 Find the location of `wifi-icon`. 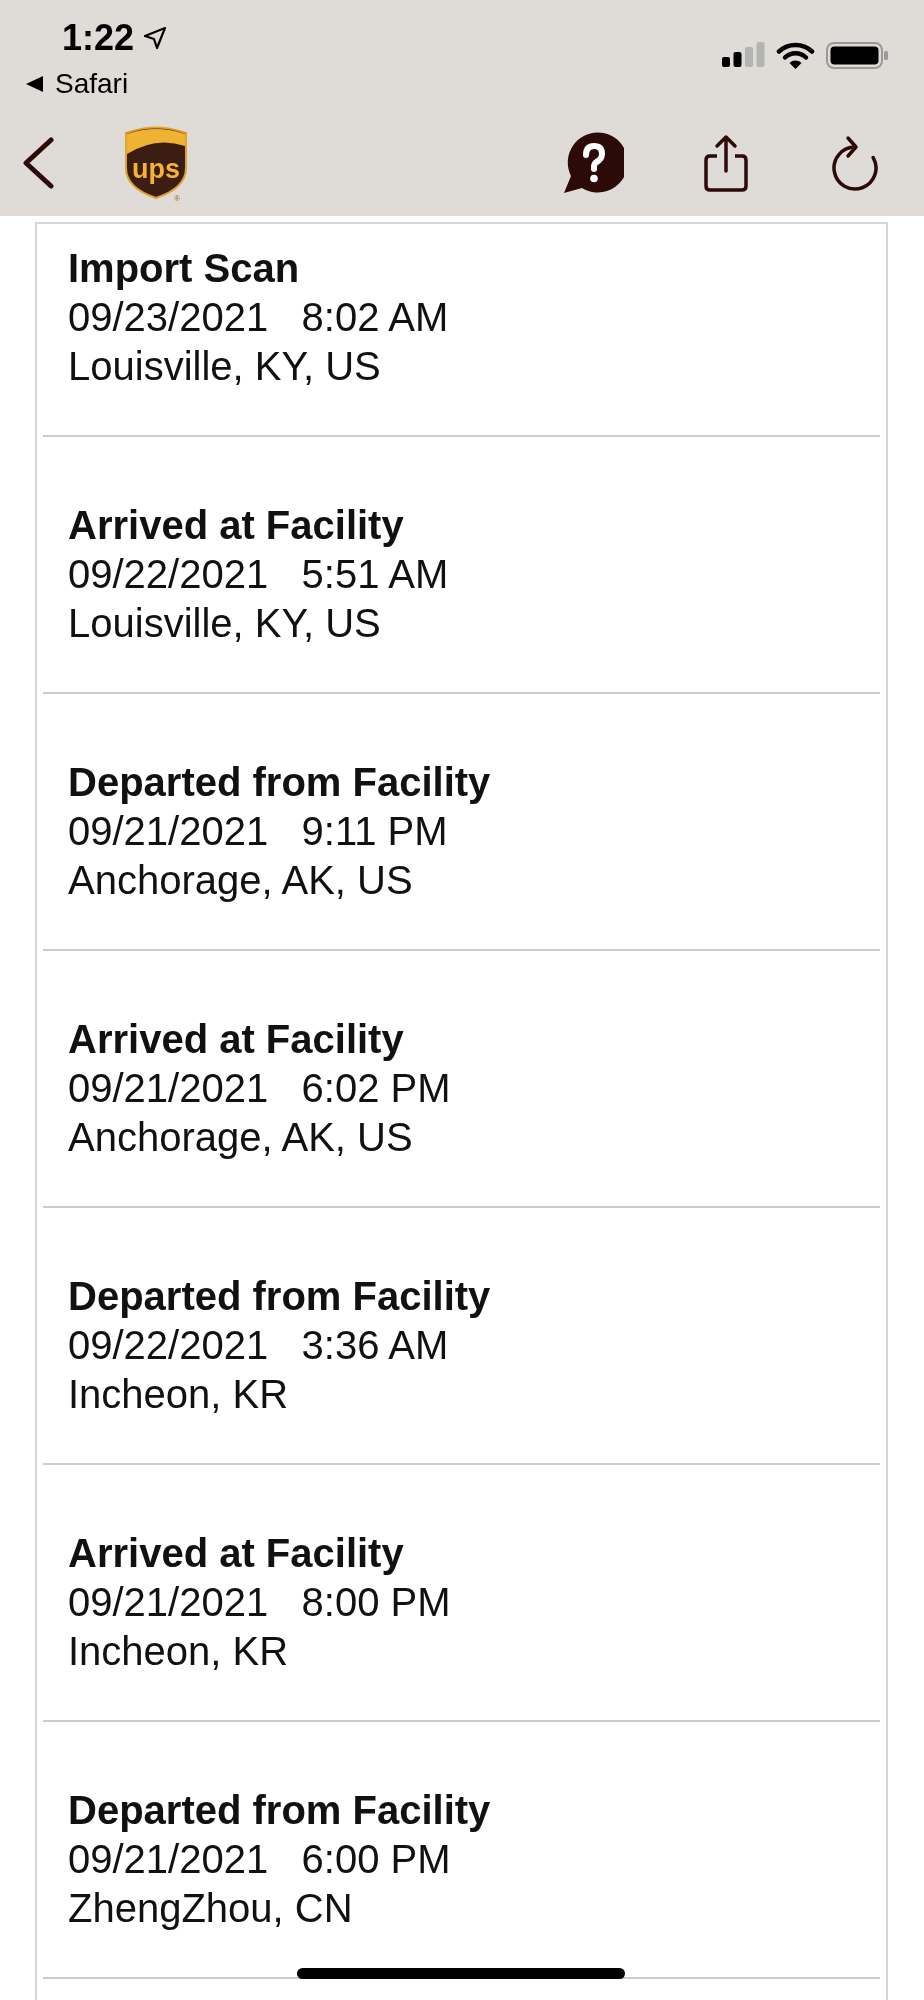

wifi-icon is located at coordinates (795, 55).